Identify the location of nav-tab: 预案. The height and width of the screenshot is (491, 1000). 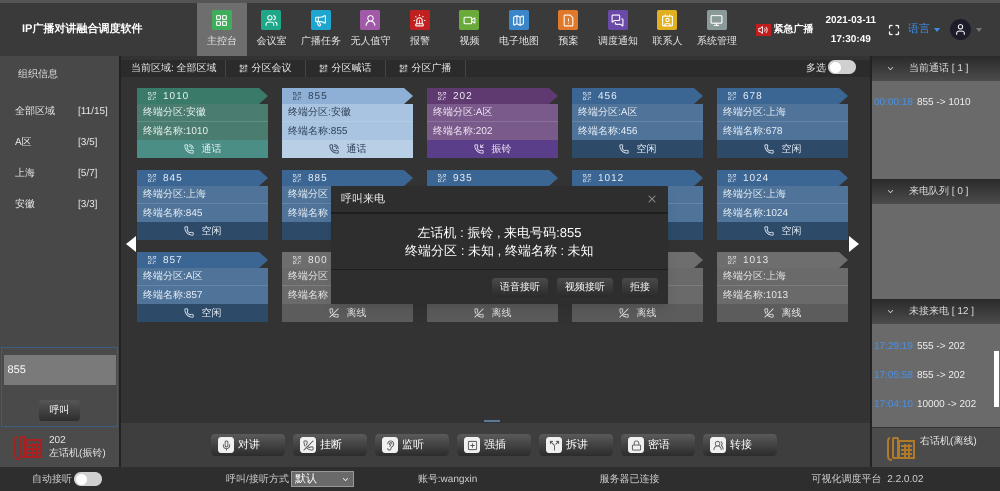
(568, 29).